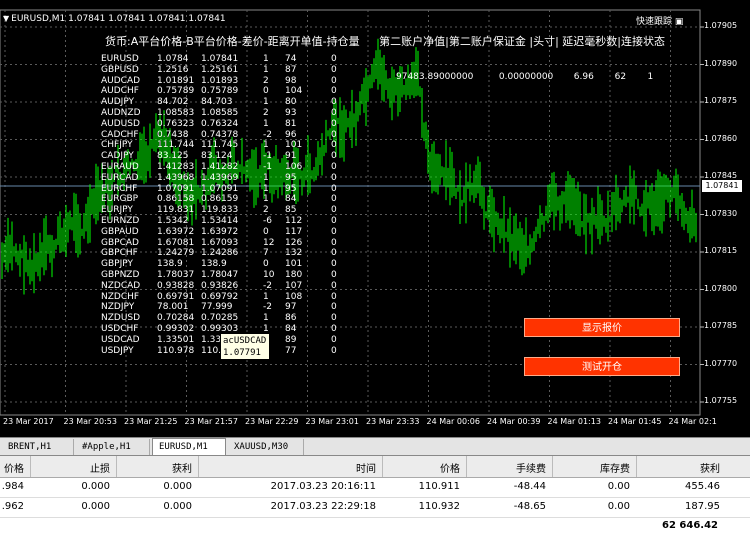  What do you see at coordinates (12, 506) in the screenshot?
I see `table-cell: .962` at bounding box center [12, 506].